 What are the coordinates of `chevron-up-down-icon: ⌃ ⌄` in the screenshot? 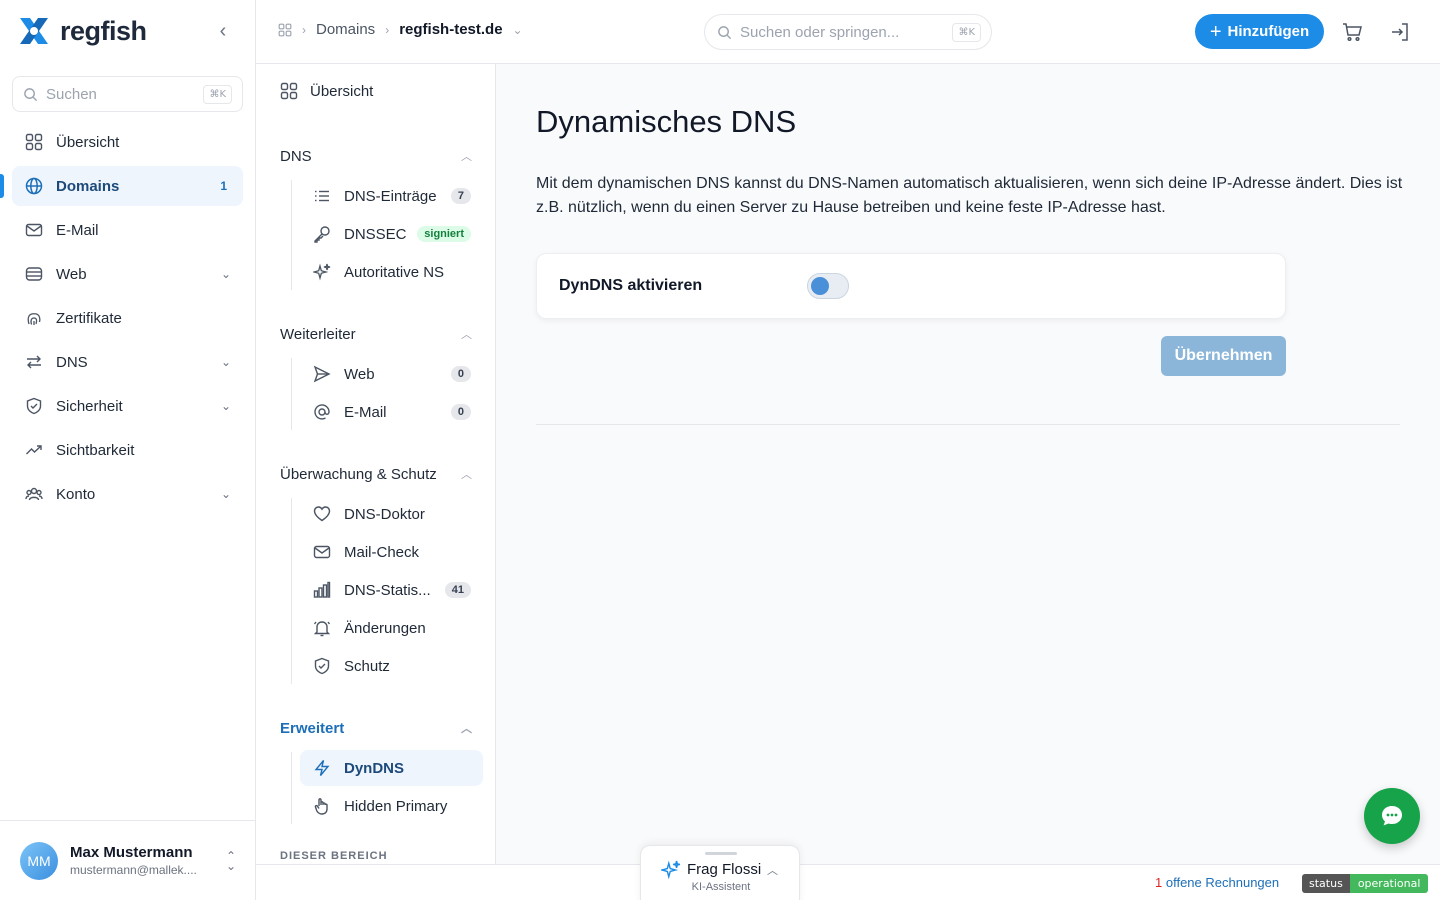 It's located at (231, 861).